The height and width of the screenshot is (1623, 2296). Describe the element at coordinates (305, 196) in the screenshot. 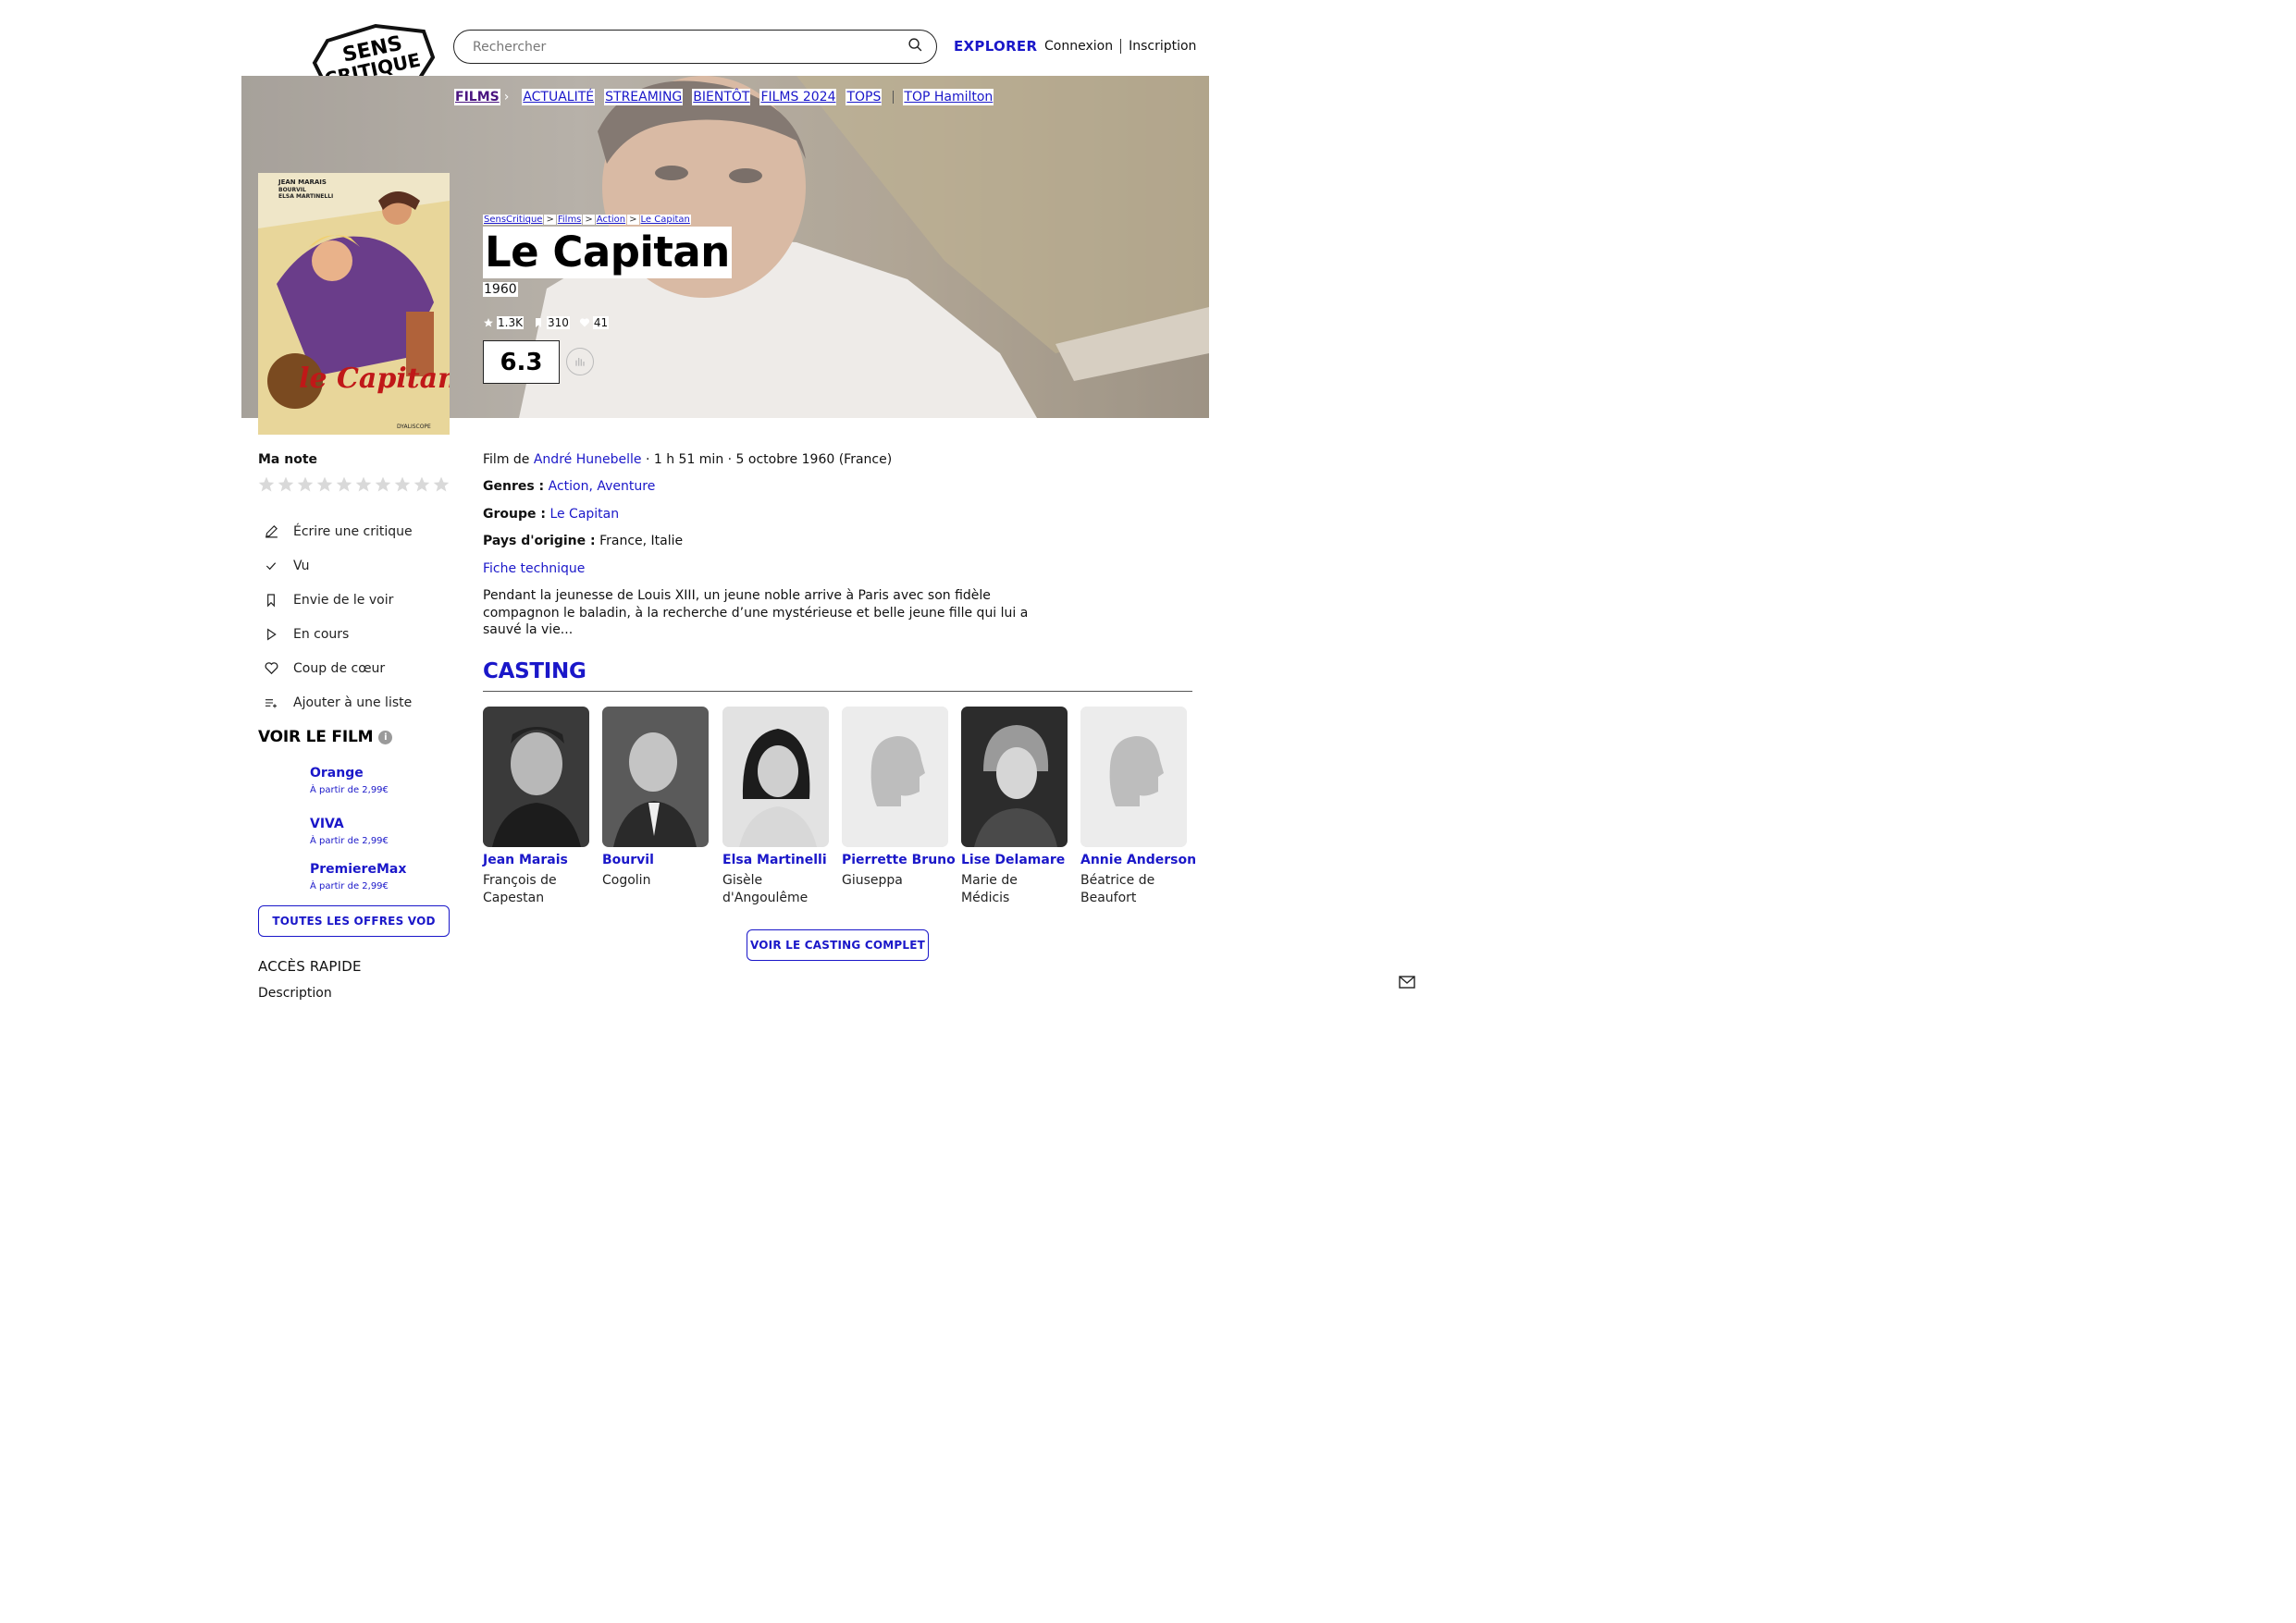

I see `svg-text: ELSA MARTINELLI` at that location.